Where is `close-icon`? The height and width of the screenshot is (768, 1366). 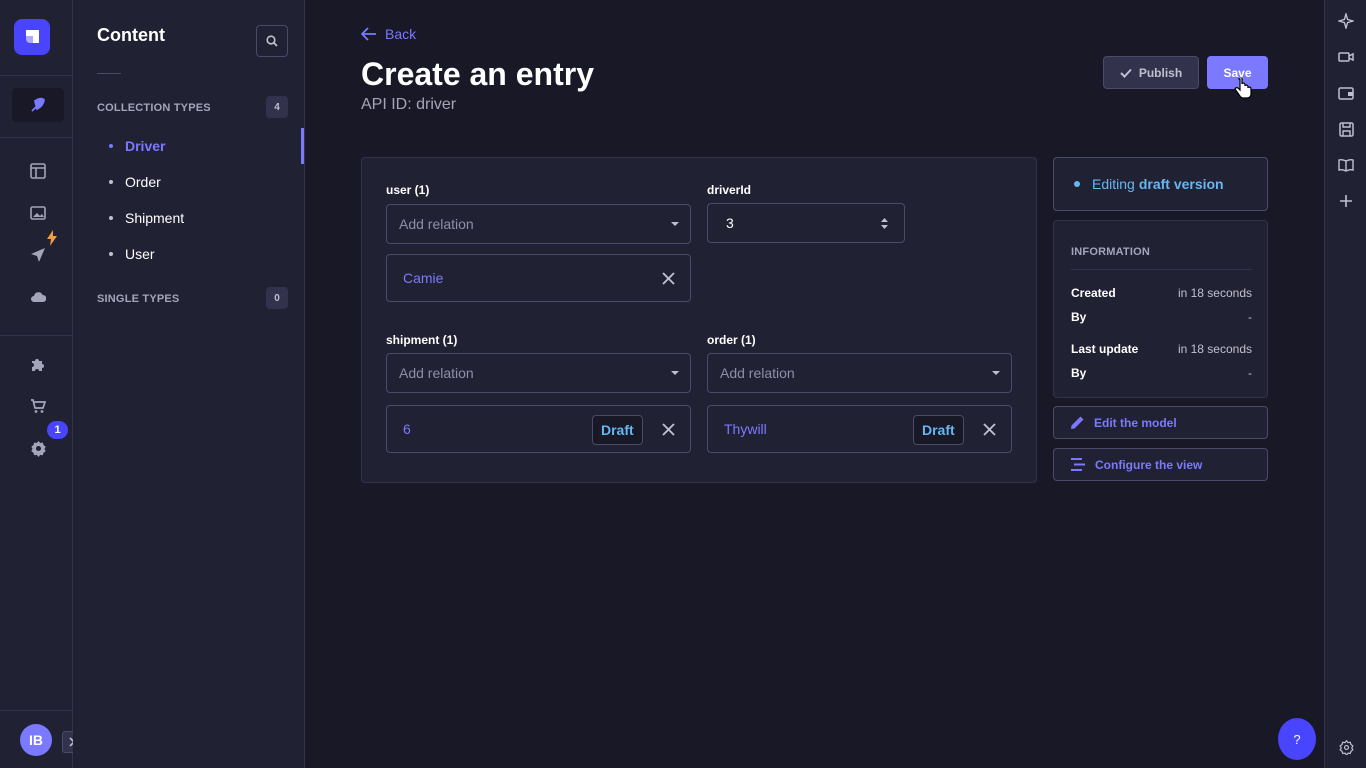
close-icon is located at coordinates (668, 429).